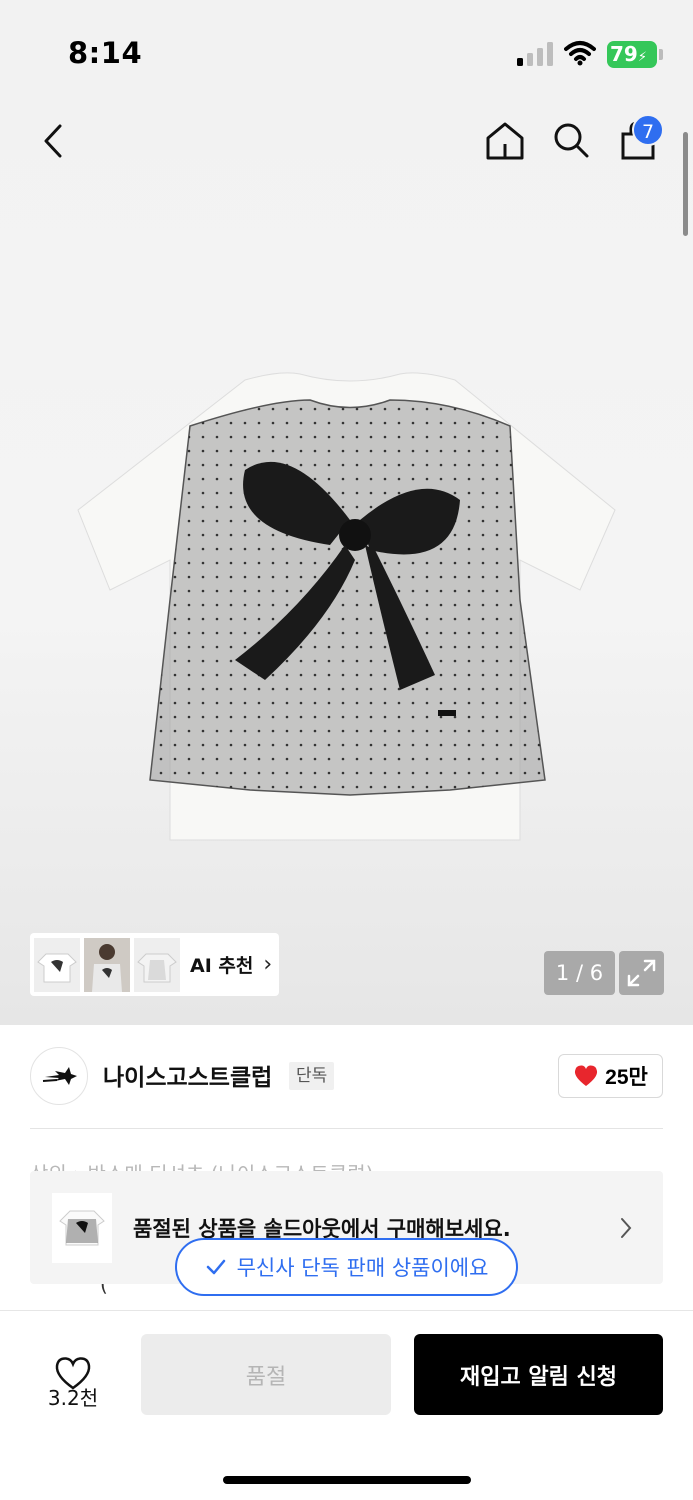 The image size is (693, 1500). I want to click on home-indicator, so click(347, 1480).